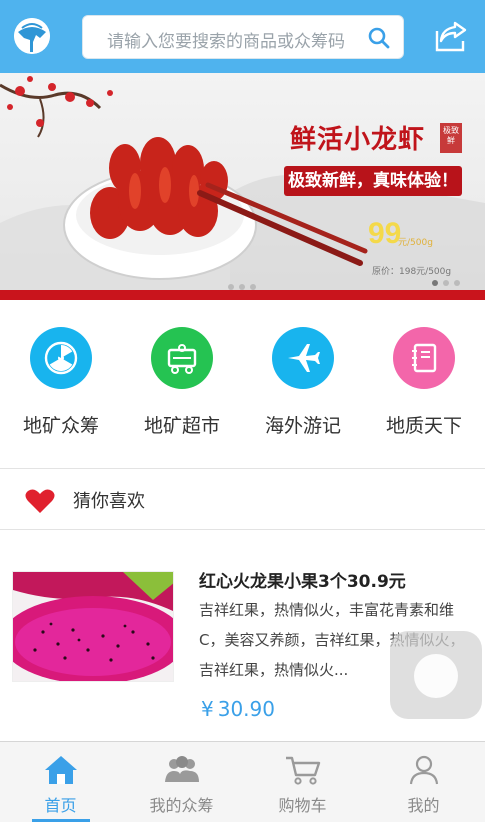  What do you see at coordinates (435, 283) in the screenshot?
I see `pager-dot-active` at bounding box center [435, 283].